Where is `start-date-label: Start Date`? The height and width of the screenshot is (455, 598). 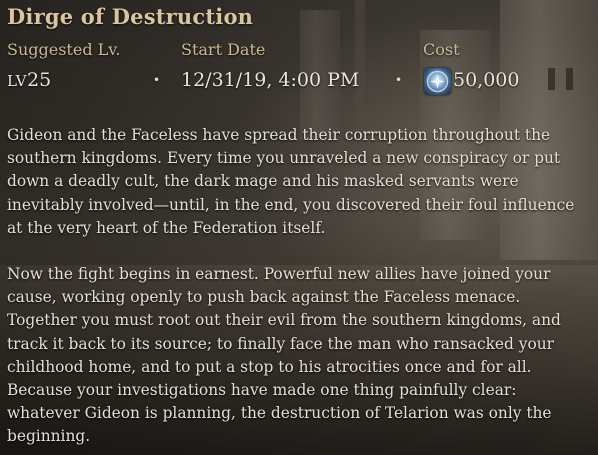
start-date-label: Start Date is located at coordinates (223, 49).